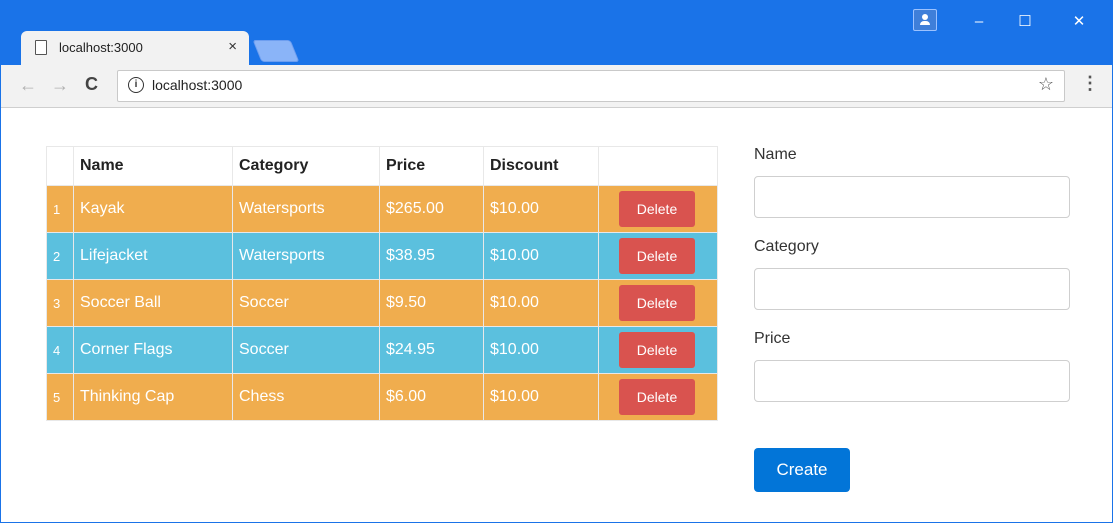 This screenshot has height=523, width=1113. Describe the element at coordinates (28, 85) in the screenshot. I see `back-arrow-icon: ←` at that location.